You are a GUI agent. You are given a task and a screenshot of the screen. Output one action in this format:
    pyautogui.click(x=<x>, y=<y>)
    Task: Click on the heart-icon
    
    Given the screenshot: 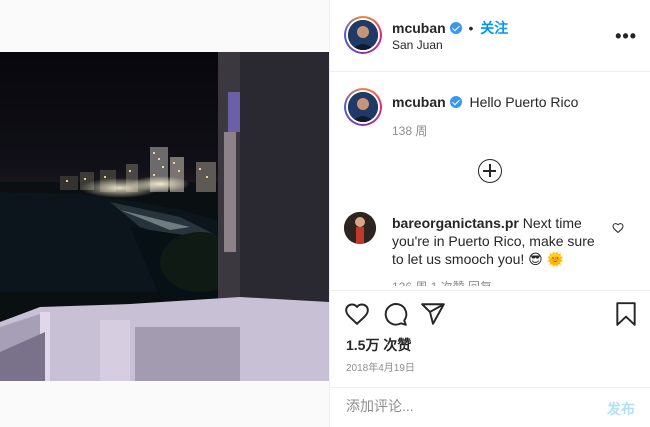 What is the action you would take?
    pyautogui.click(x=357, y=314)
    